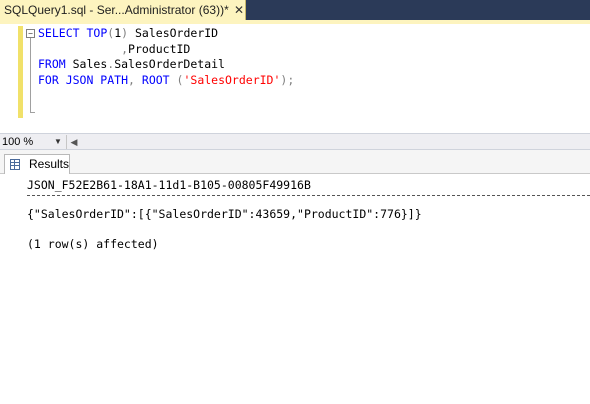 The width and height of the screenshot is (590, 404). Describe the element at coordinates (83, 79) in the screenshot. I see `code-token: FOR JSON PATH` at that location.